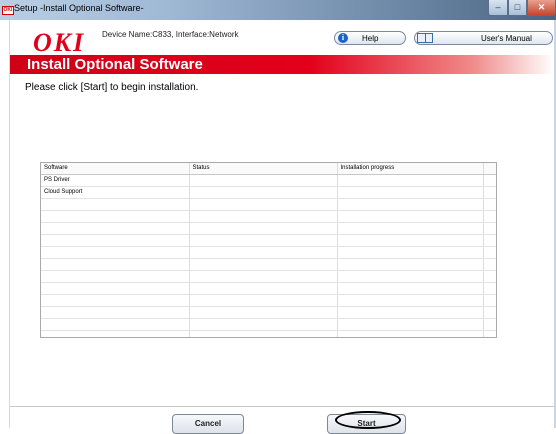 This screenshot has height=434, width=556. What do you see at coordinates (517, 8) in the screenshot?
I see `maximize-button: □` at bounding box center [517, 8].